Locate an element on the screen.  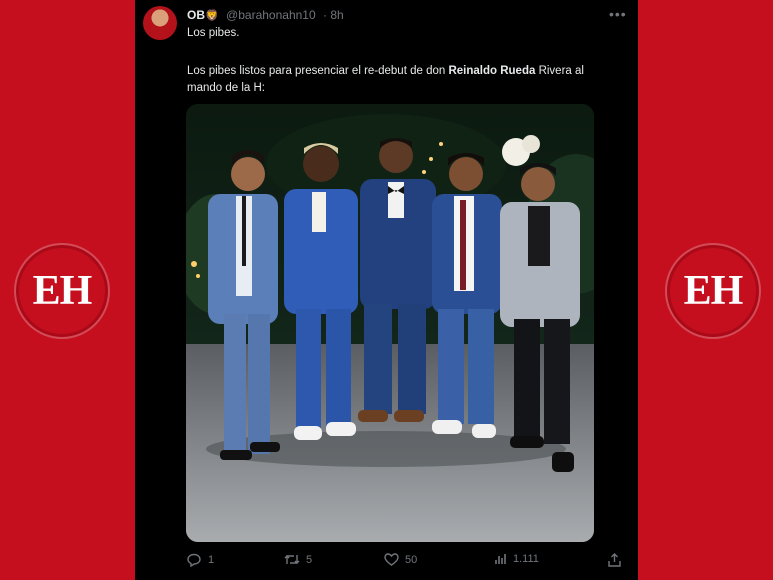
like-count: 50 is located at coordinates (411, 559).